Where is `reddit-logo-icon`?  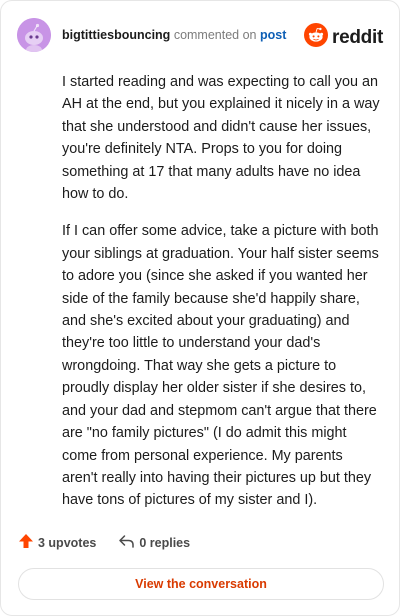
reddit-logo-icon is located at coordinates (316, 37).